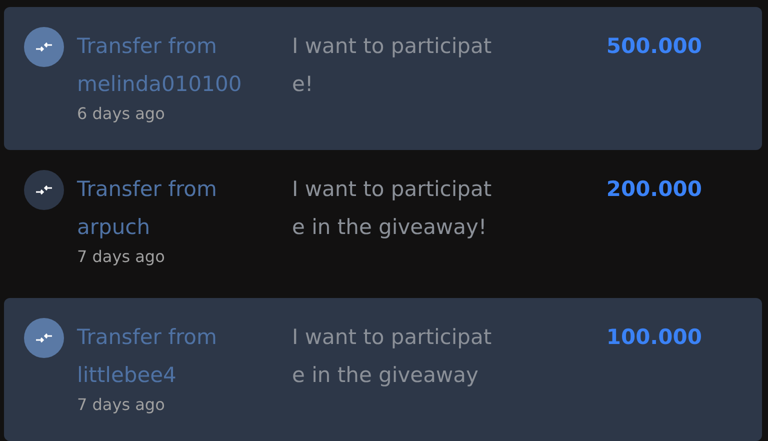 The height and width of the screenshot is (441, 768). Describe the element at coordinates (654, 189) in the screenshot. I see `amount: 200.000` at that location.